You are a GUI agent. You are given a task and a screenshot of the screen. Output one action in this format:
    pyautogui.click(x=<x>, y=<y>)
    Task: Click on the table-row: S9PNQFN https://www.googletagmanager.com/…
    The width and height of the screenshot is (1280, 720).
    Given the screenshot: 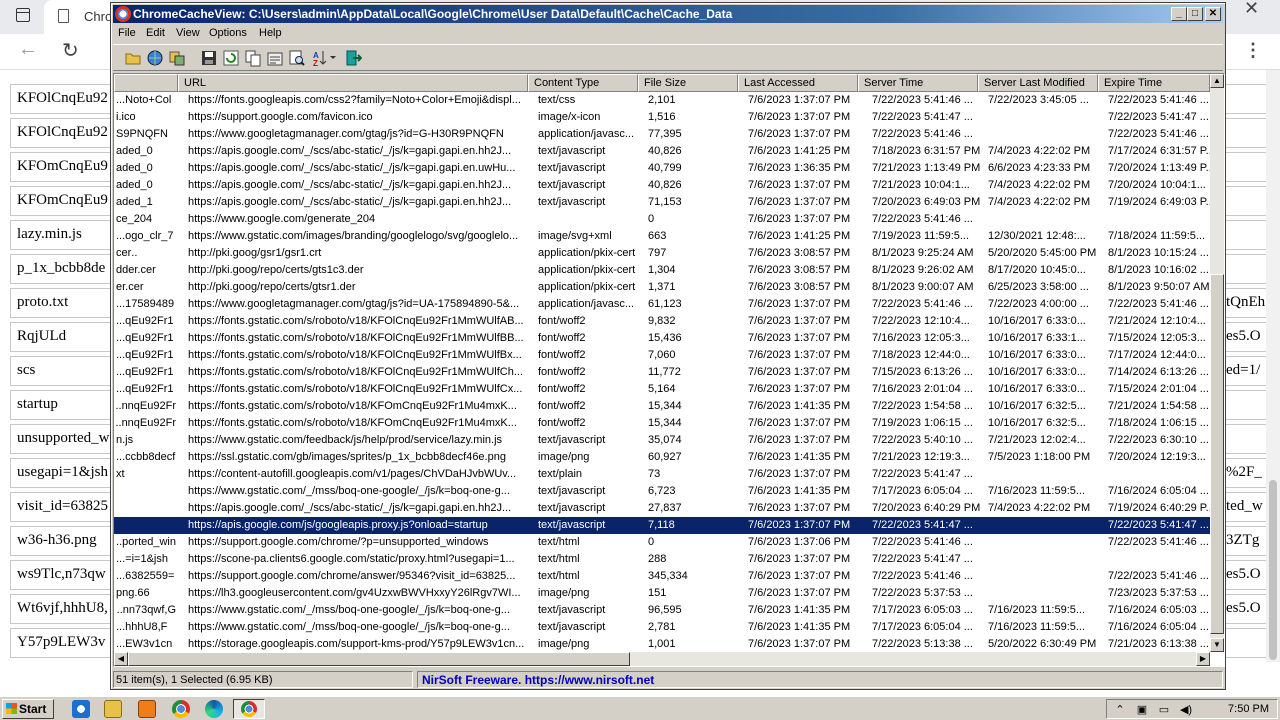 What is the action you would take?
    pyautogui.click(x=662, y=134)
    